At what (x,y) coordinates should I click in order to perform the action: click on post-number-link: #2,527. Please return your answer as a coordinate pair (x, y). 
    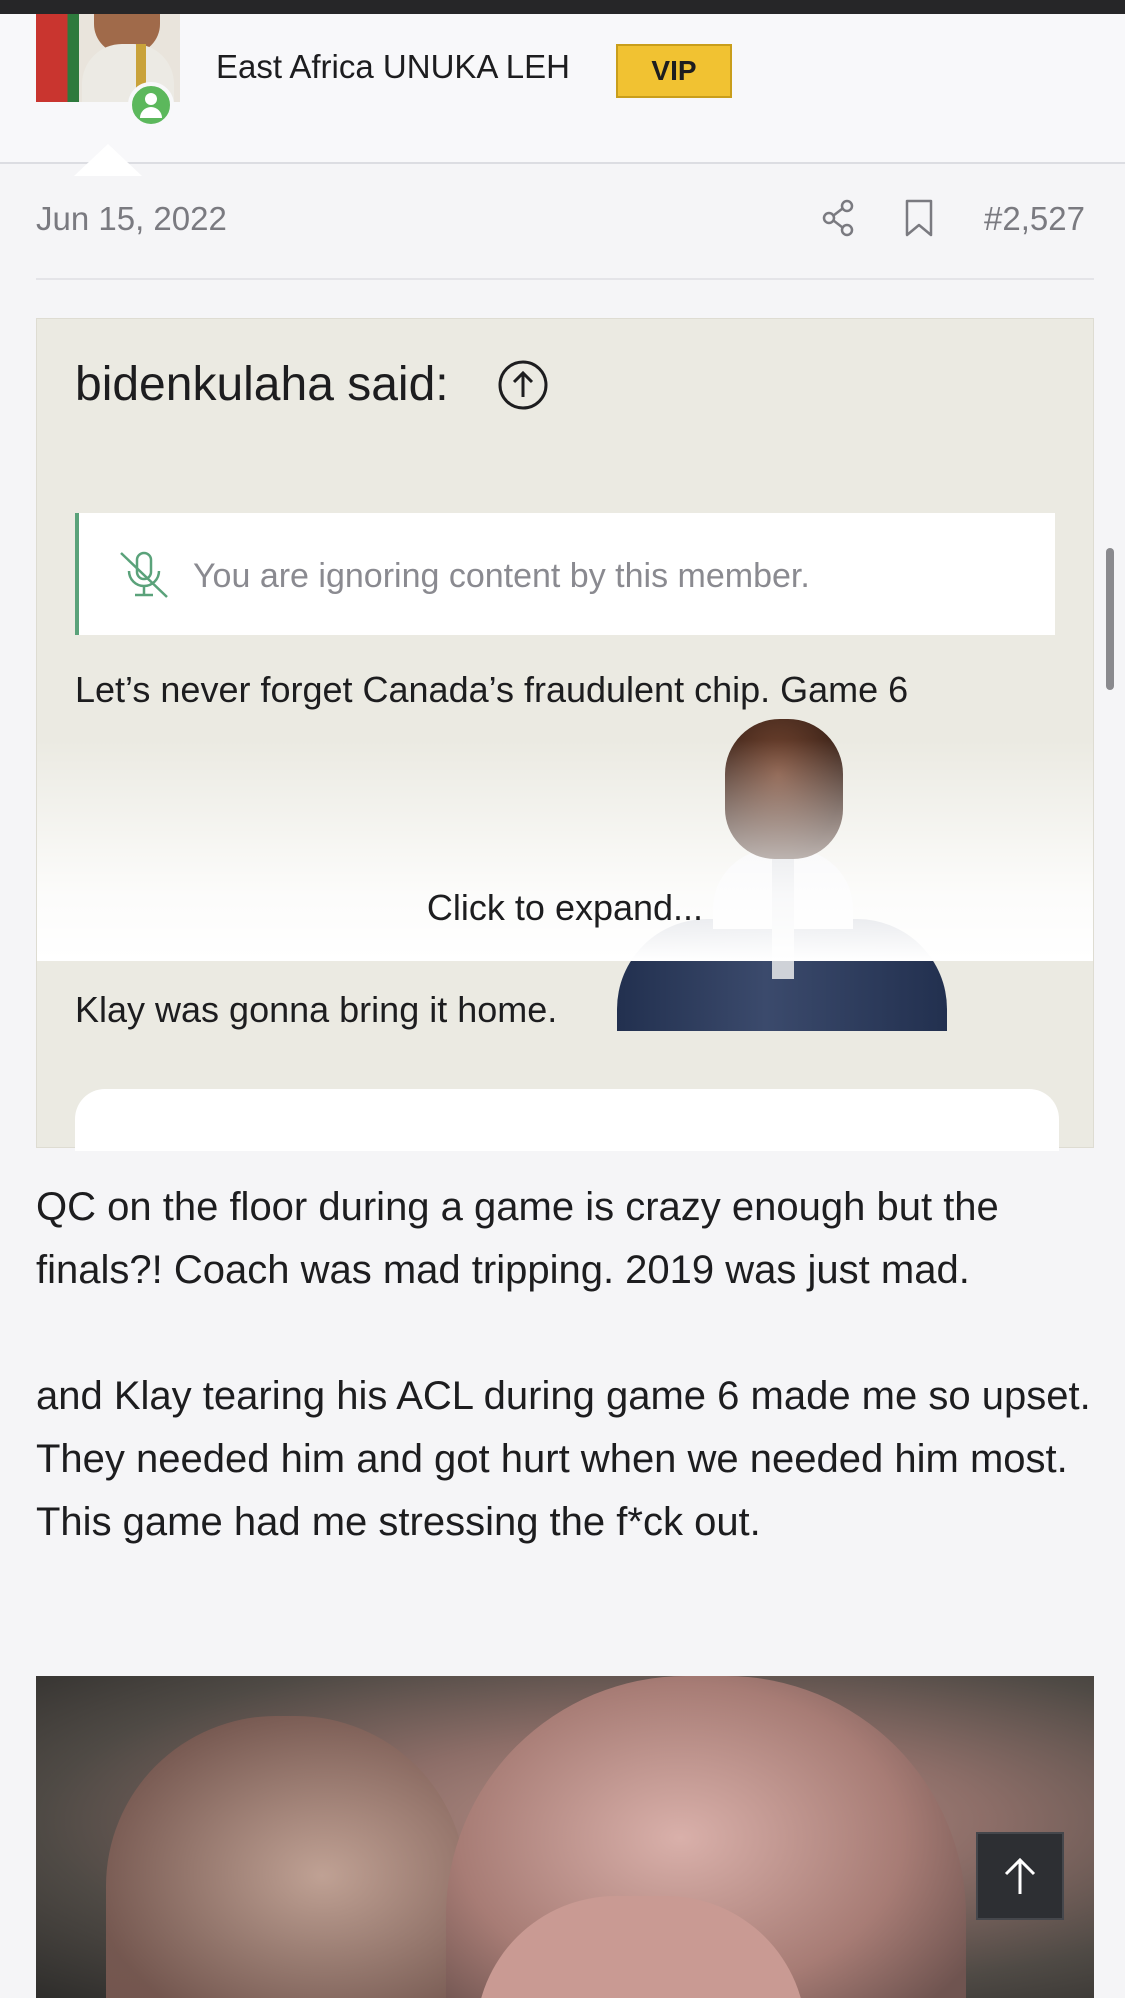
    Looking at the image, I should click on (1034, 219).